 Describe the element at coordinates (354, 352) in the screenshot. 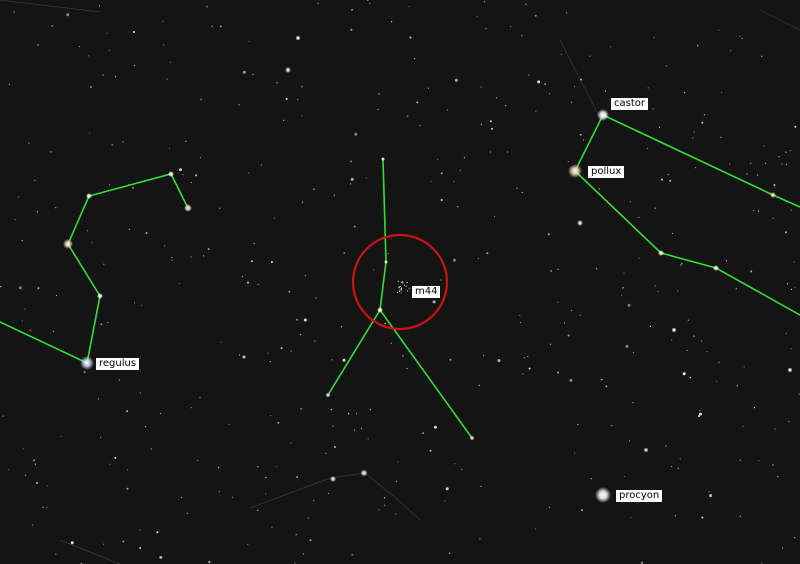

I see `cancer-line-southwest` at that location.